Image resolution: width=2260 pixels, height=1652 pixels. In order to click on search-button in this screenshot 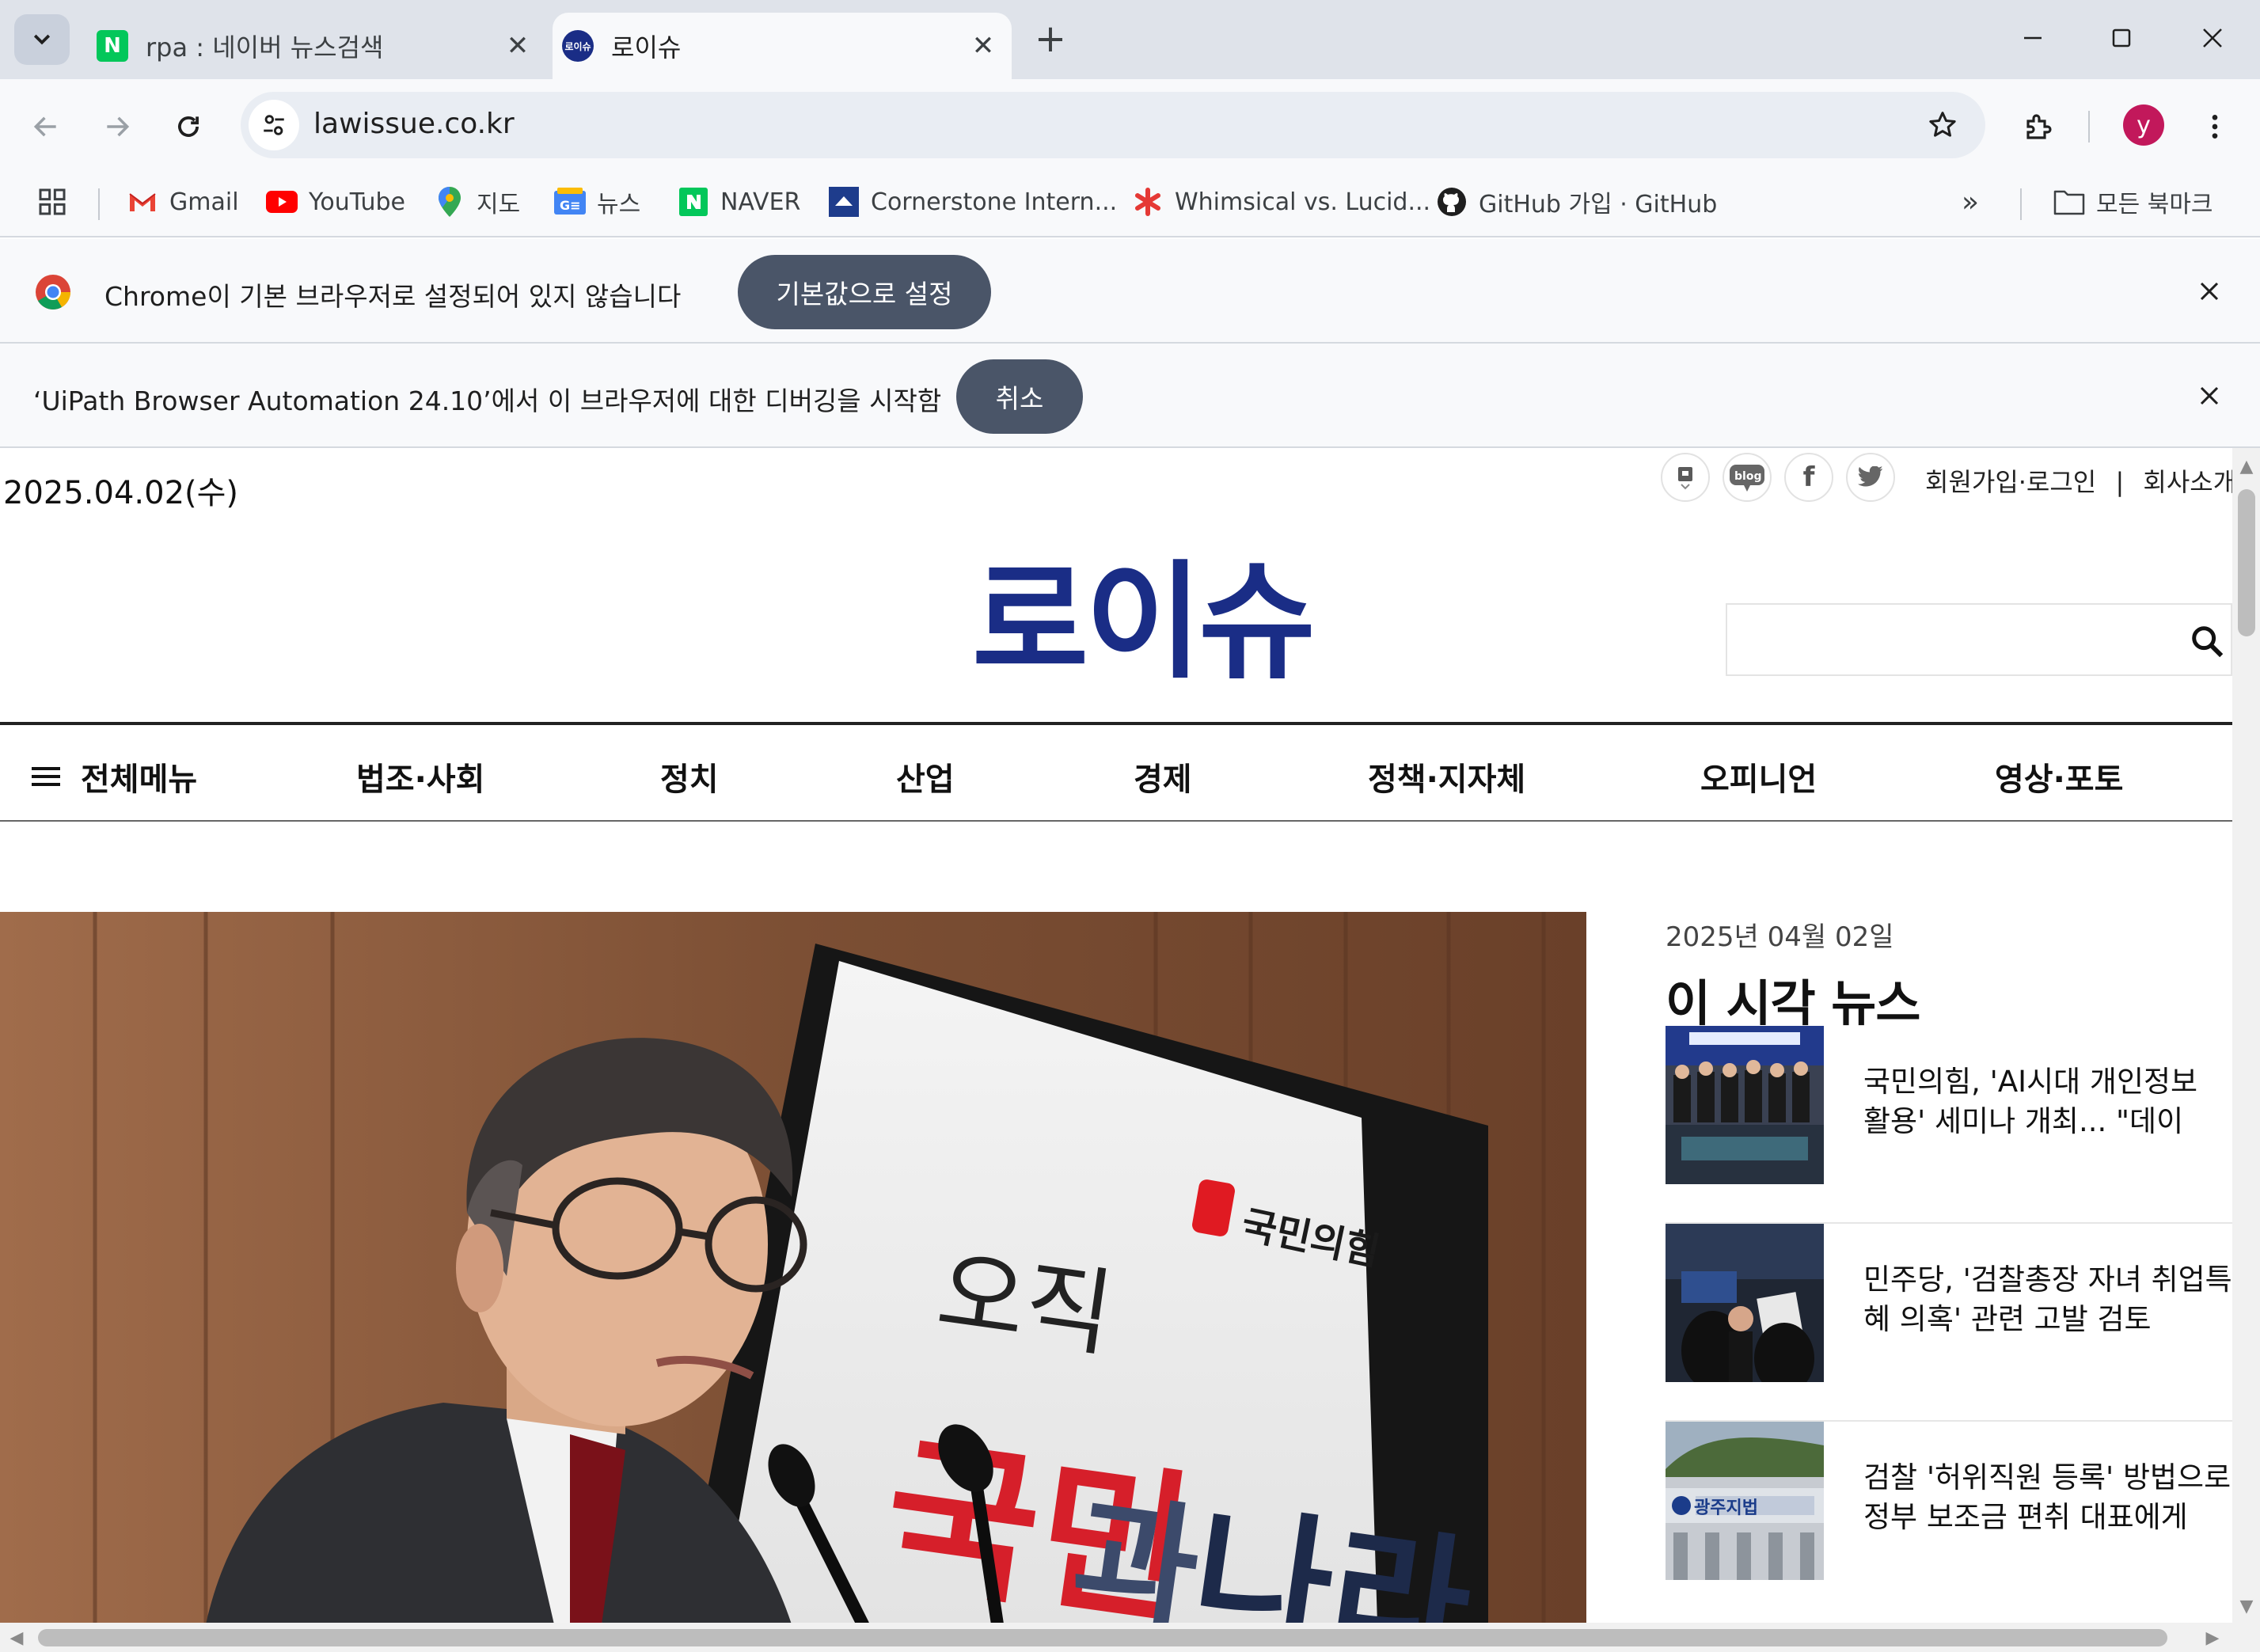, I will do `click(2207, 641)`.